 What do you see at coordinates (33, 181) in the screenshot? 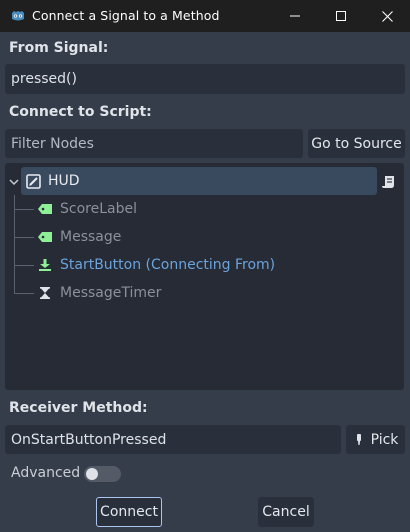
I see `control-node-icon` at bounding box center [33, 181].